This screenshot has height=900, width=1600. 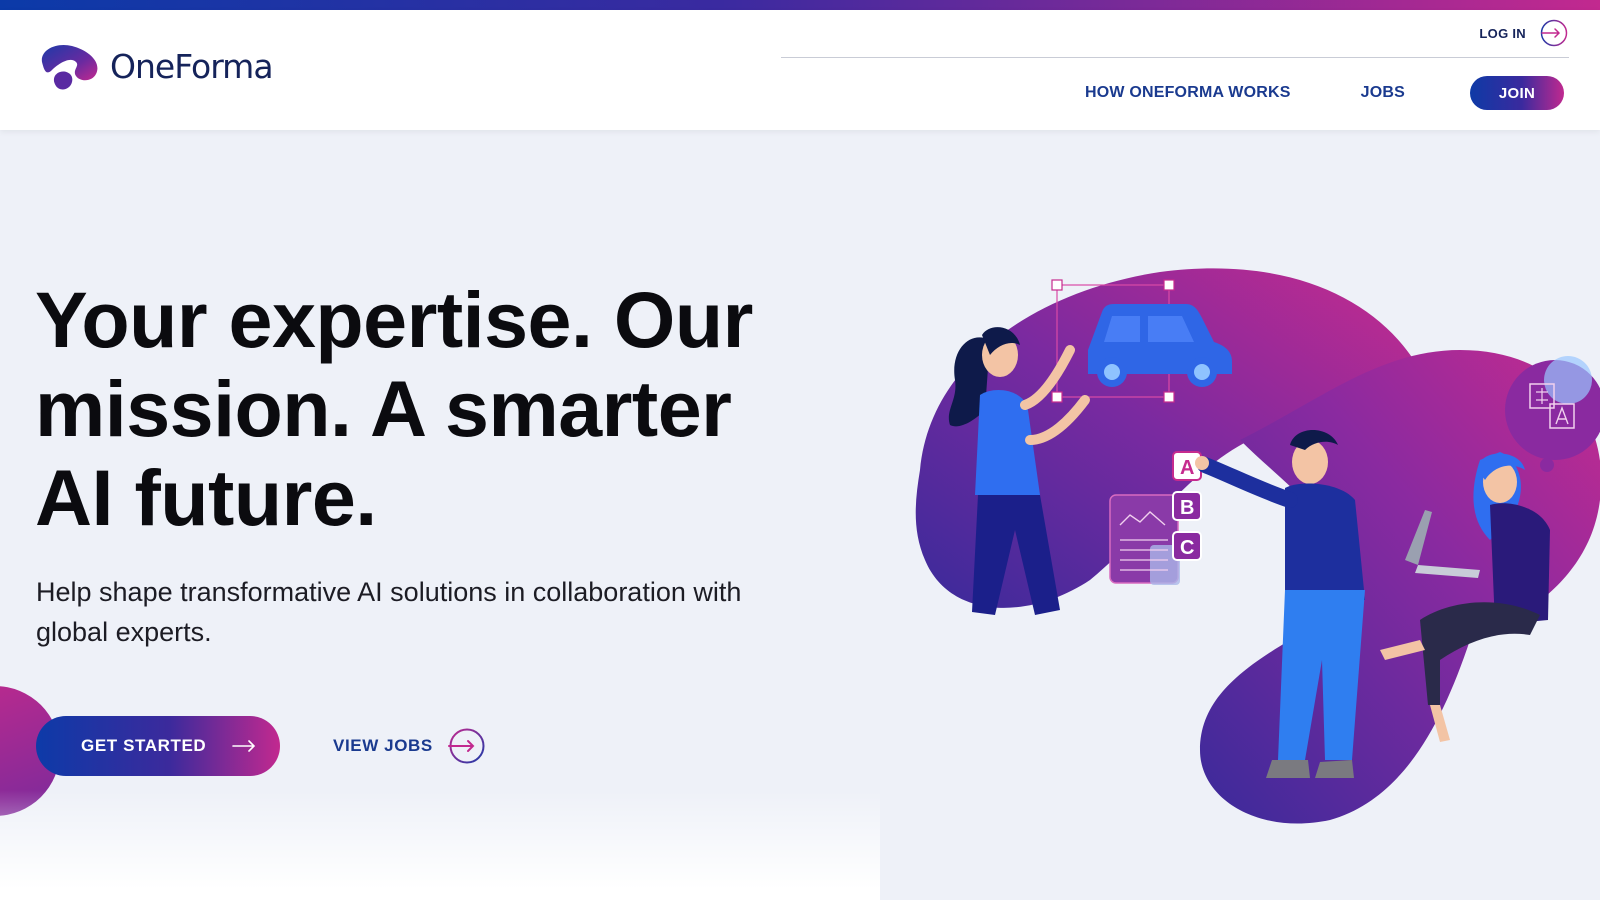 What do you see at coordinates (1502, 33) in the screenshot?
I see `login-label: LOG IN` at bounding box center [1502, 33].